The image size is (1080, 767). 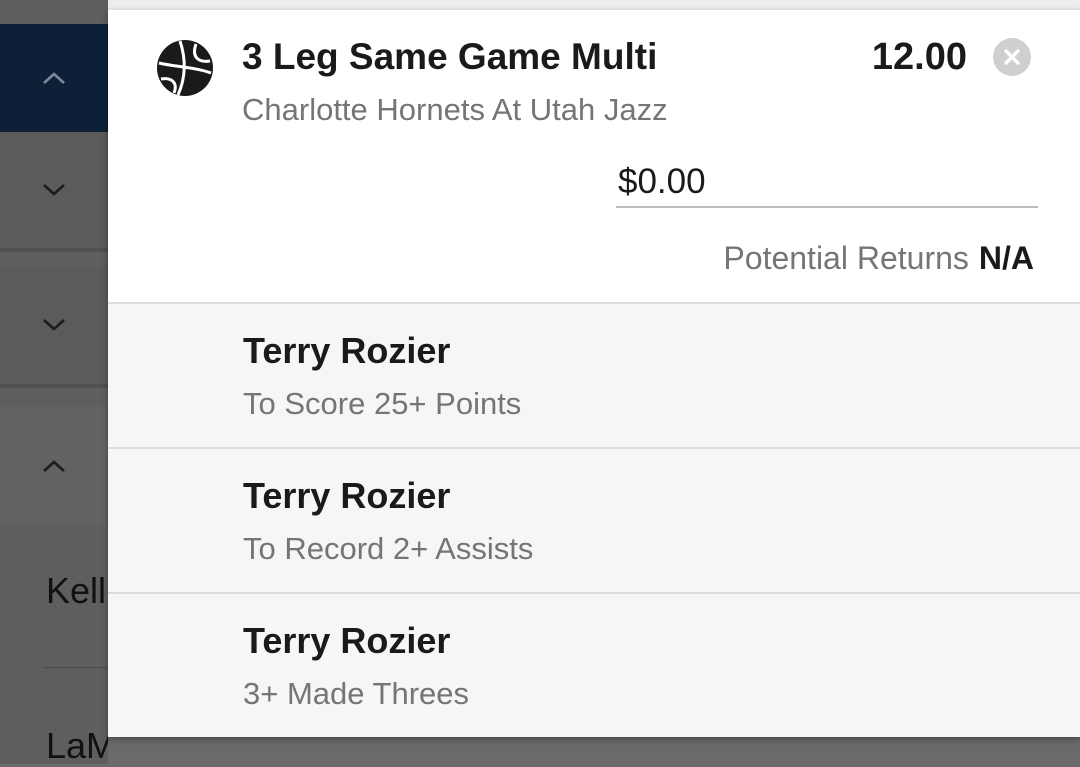 What do you see at coordinates (185, 68) in the screenshot?
I see `basketball-icon` at bounding box center [185, 68].